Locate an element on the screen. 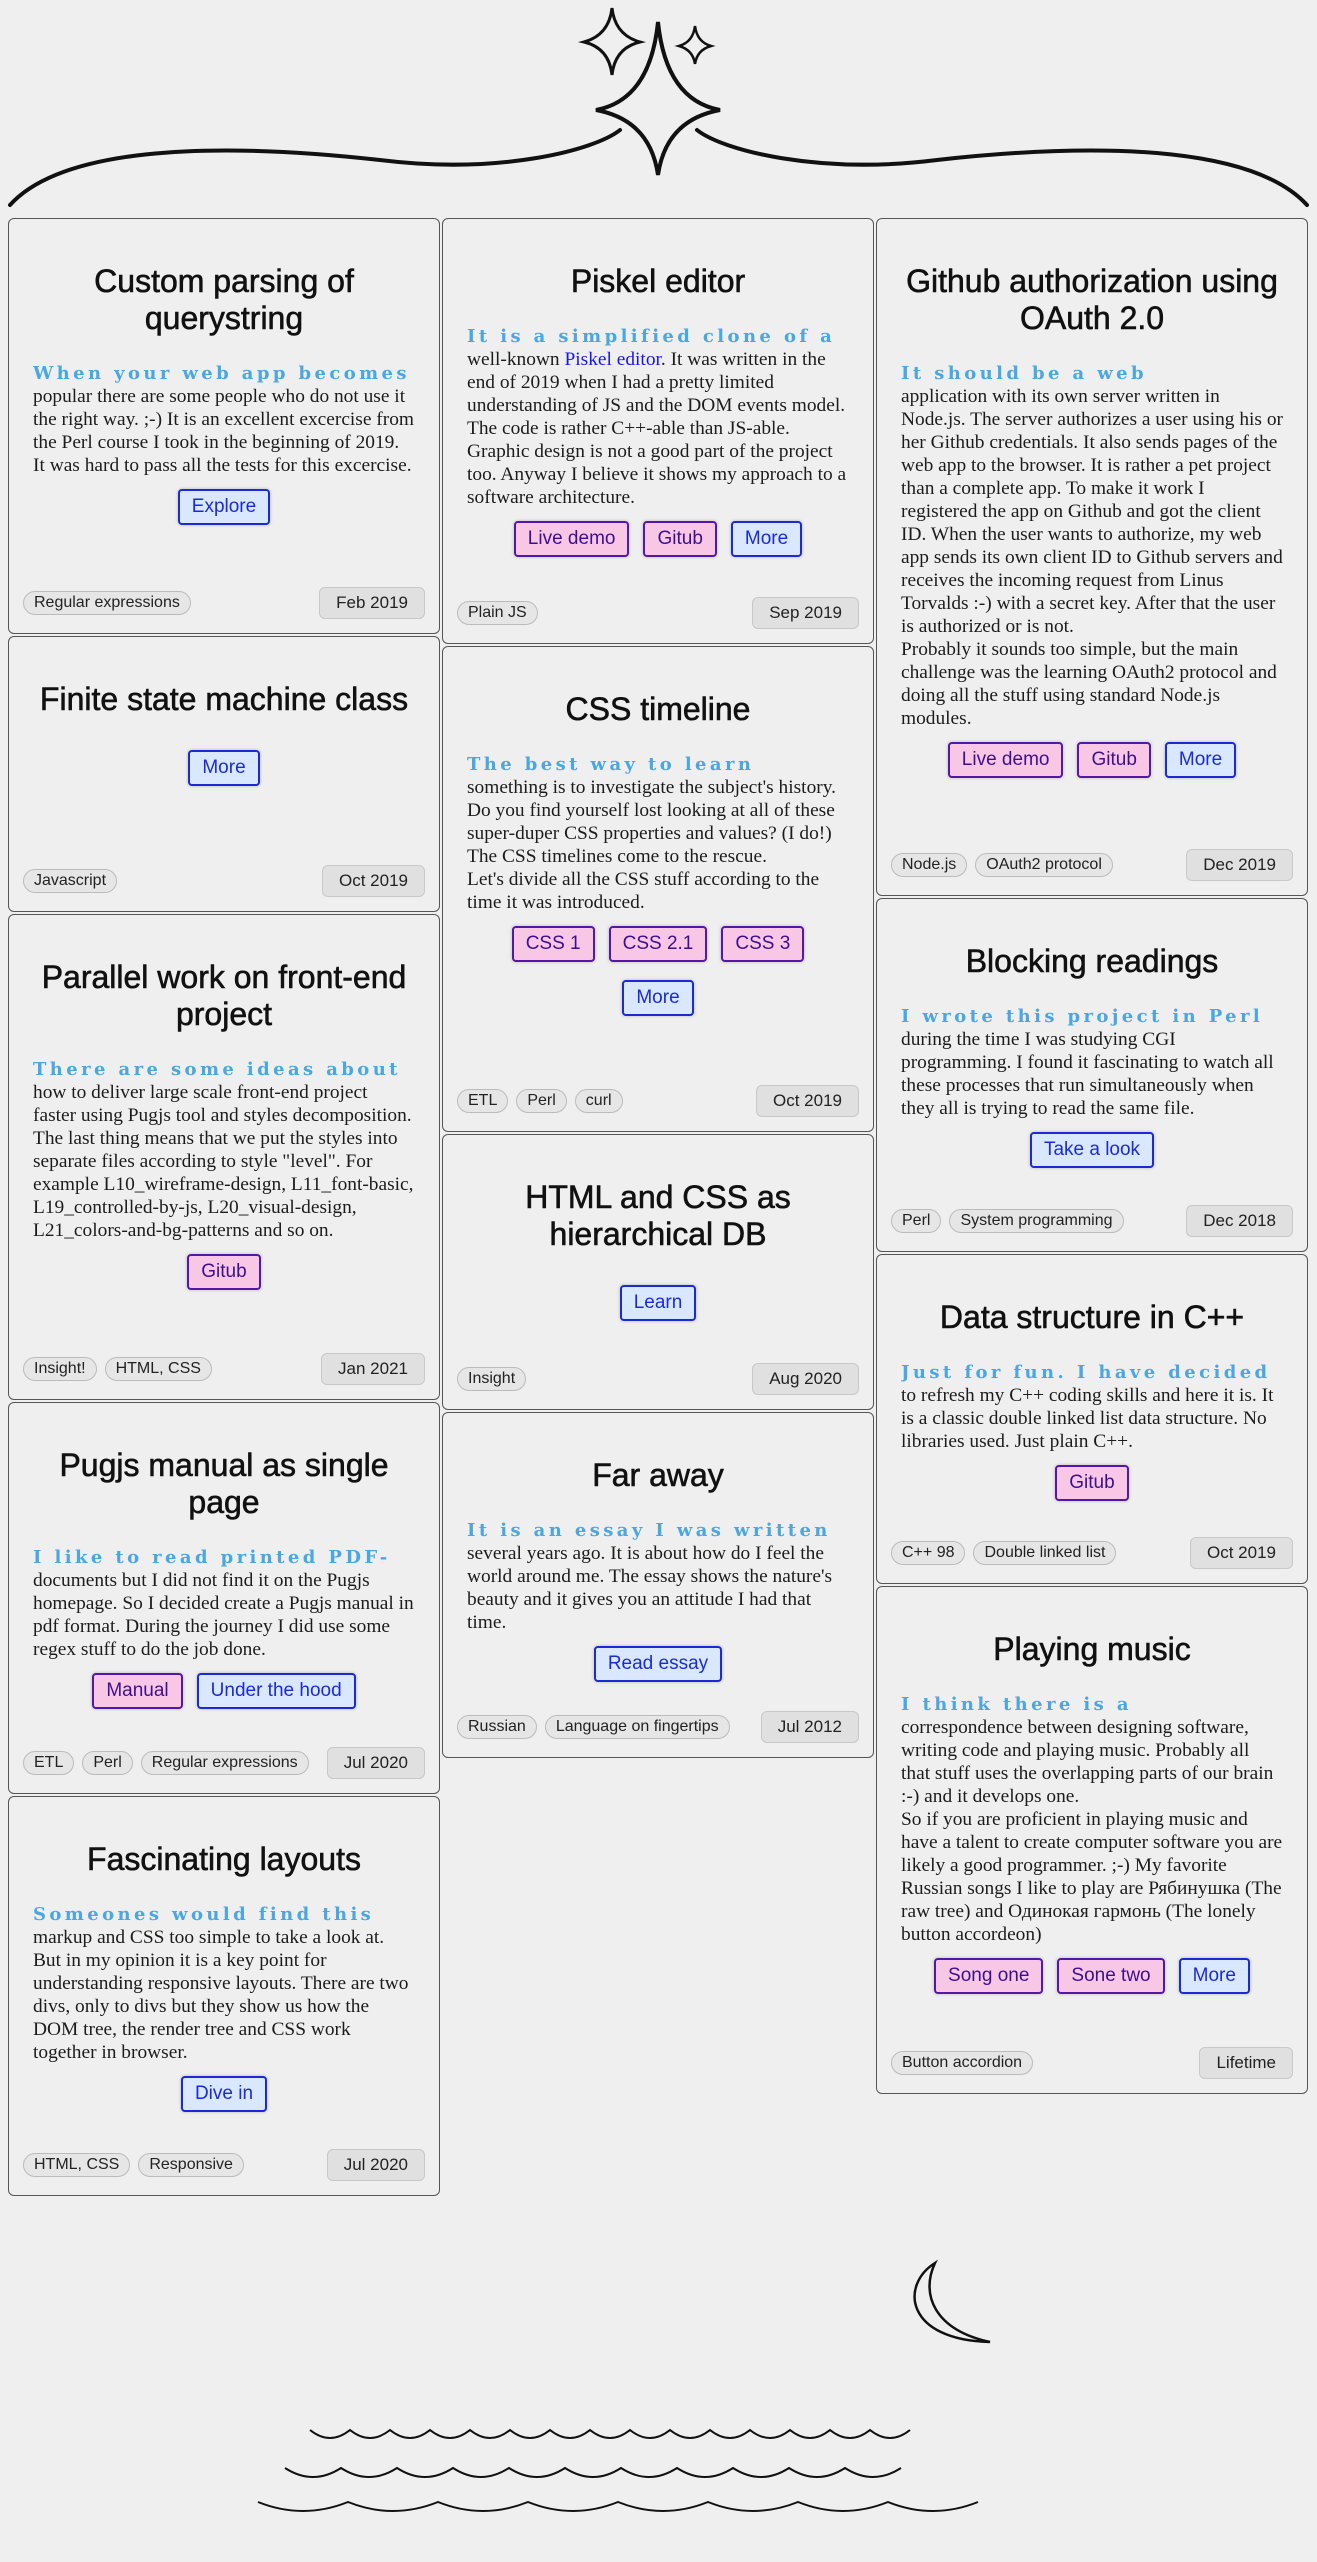 This screenshot has height=2562, width=1317. under-the-hood-button: Under the hood is located at coordinates (276, 1691).